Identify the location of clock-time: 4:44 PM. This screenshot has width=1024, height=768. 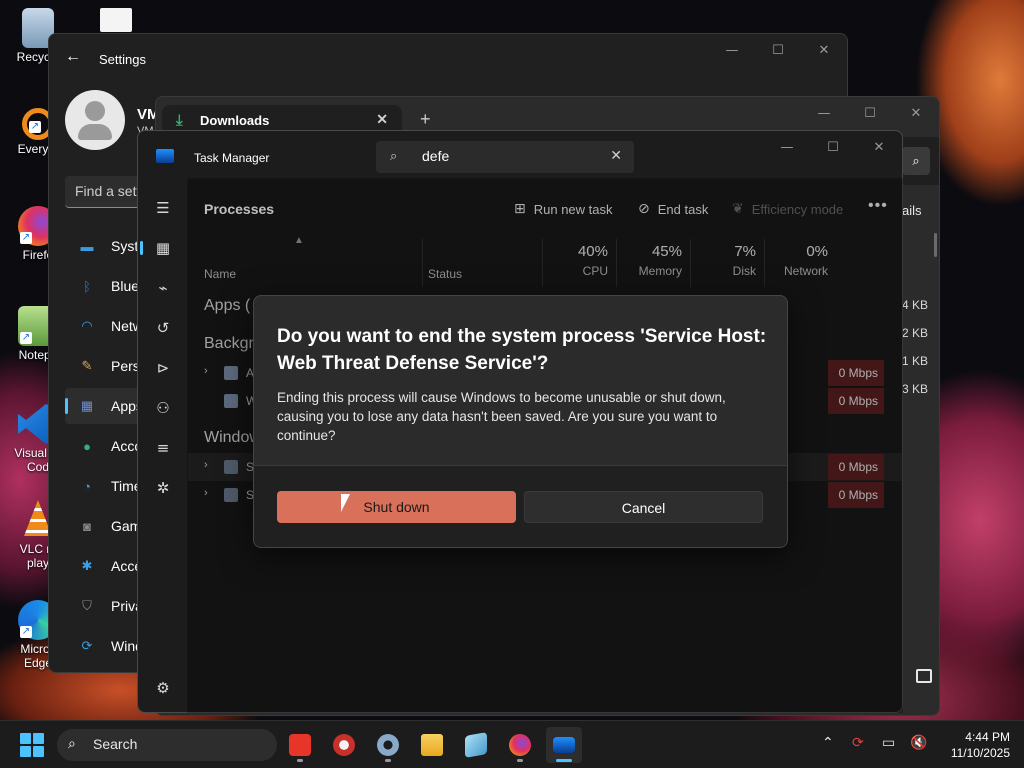
(987, 737).